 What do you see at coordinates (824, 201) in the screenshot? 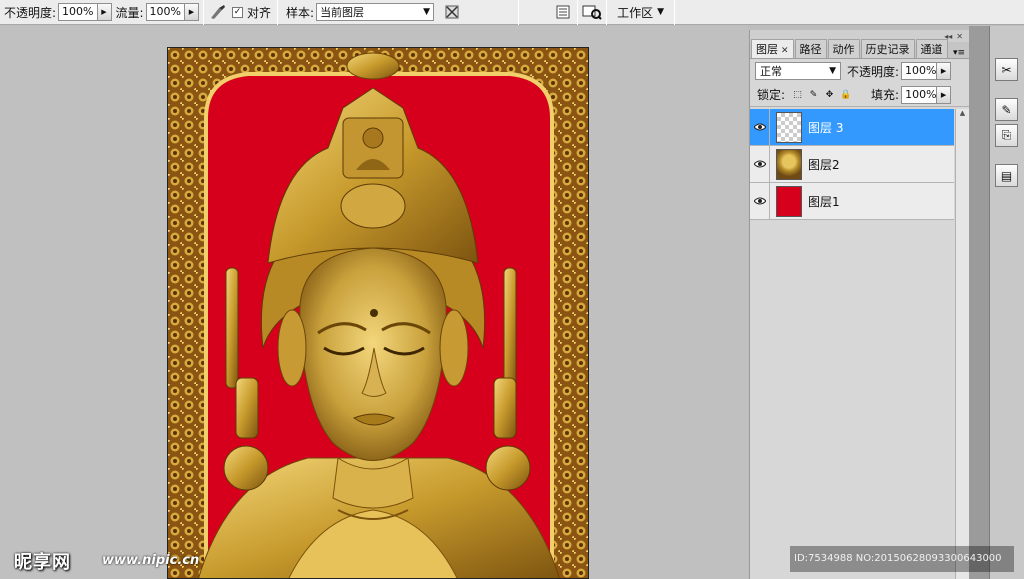
I see `layer-name: 图层1` at bounding box center [824, 201].